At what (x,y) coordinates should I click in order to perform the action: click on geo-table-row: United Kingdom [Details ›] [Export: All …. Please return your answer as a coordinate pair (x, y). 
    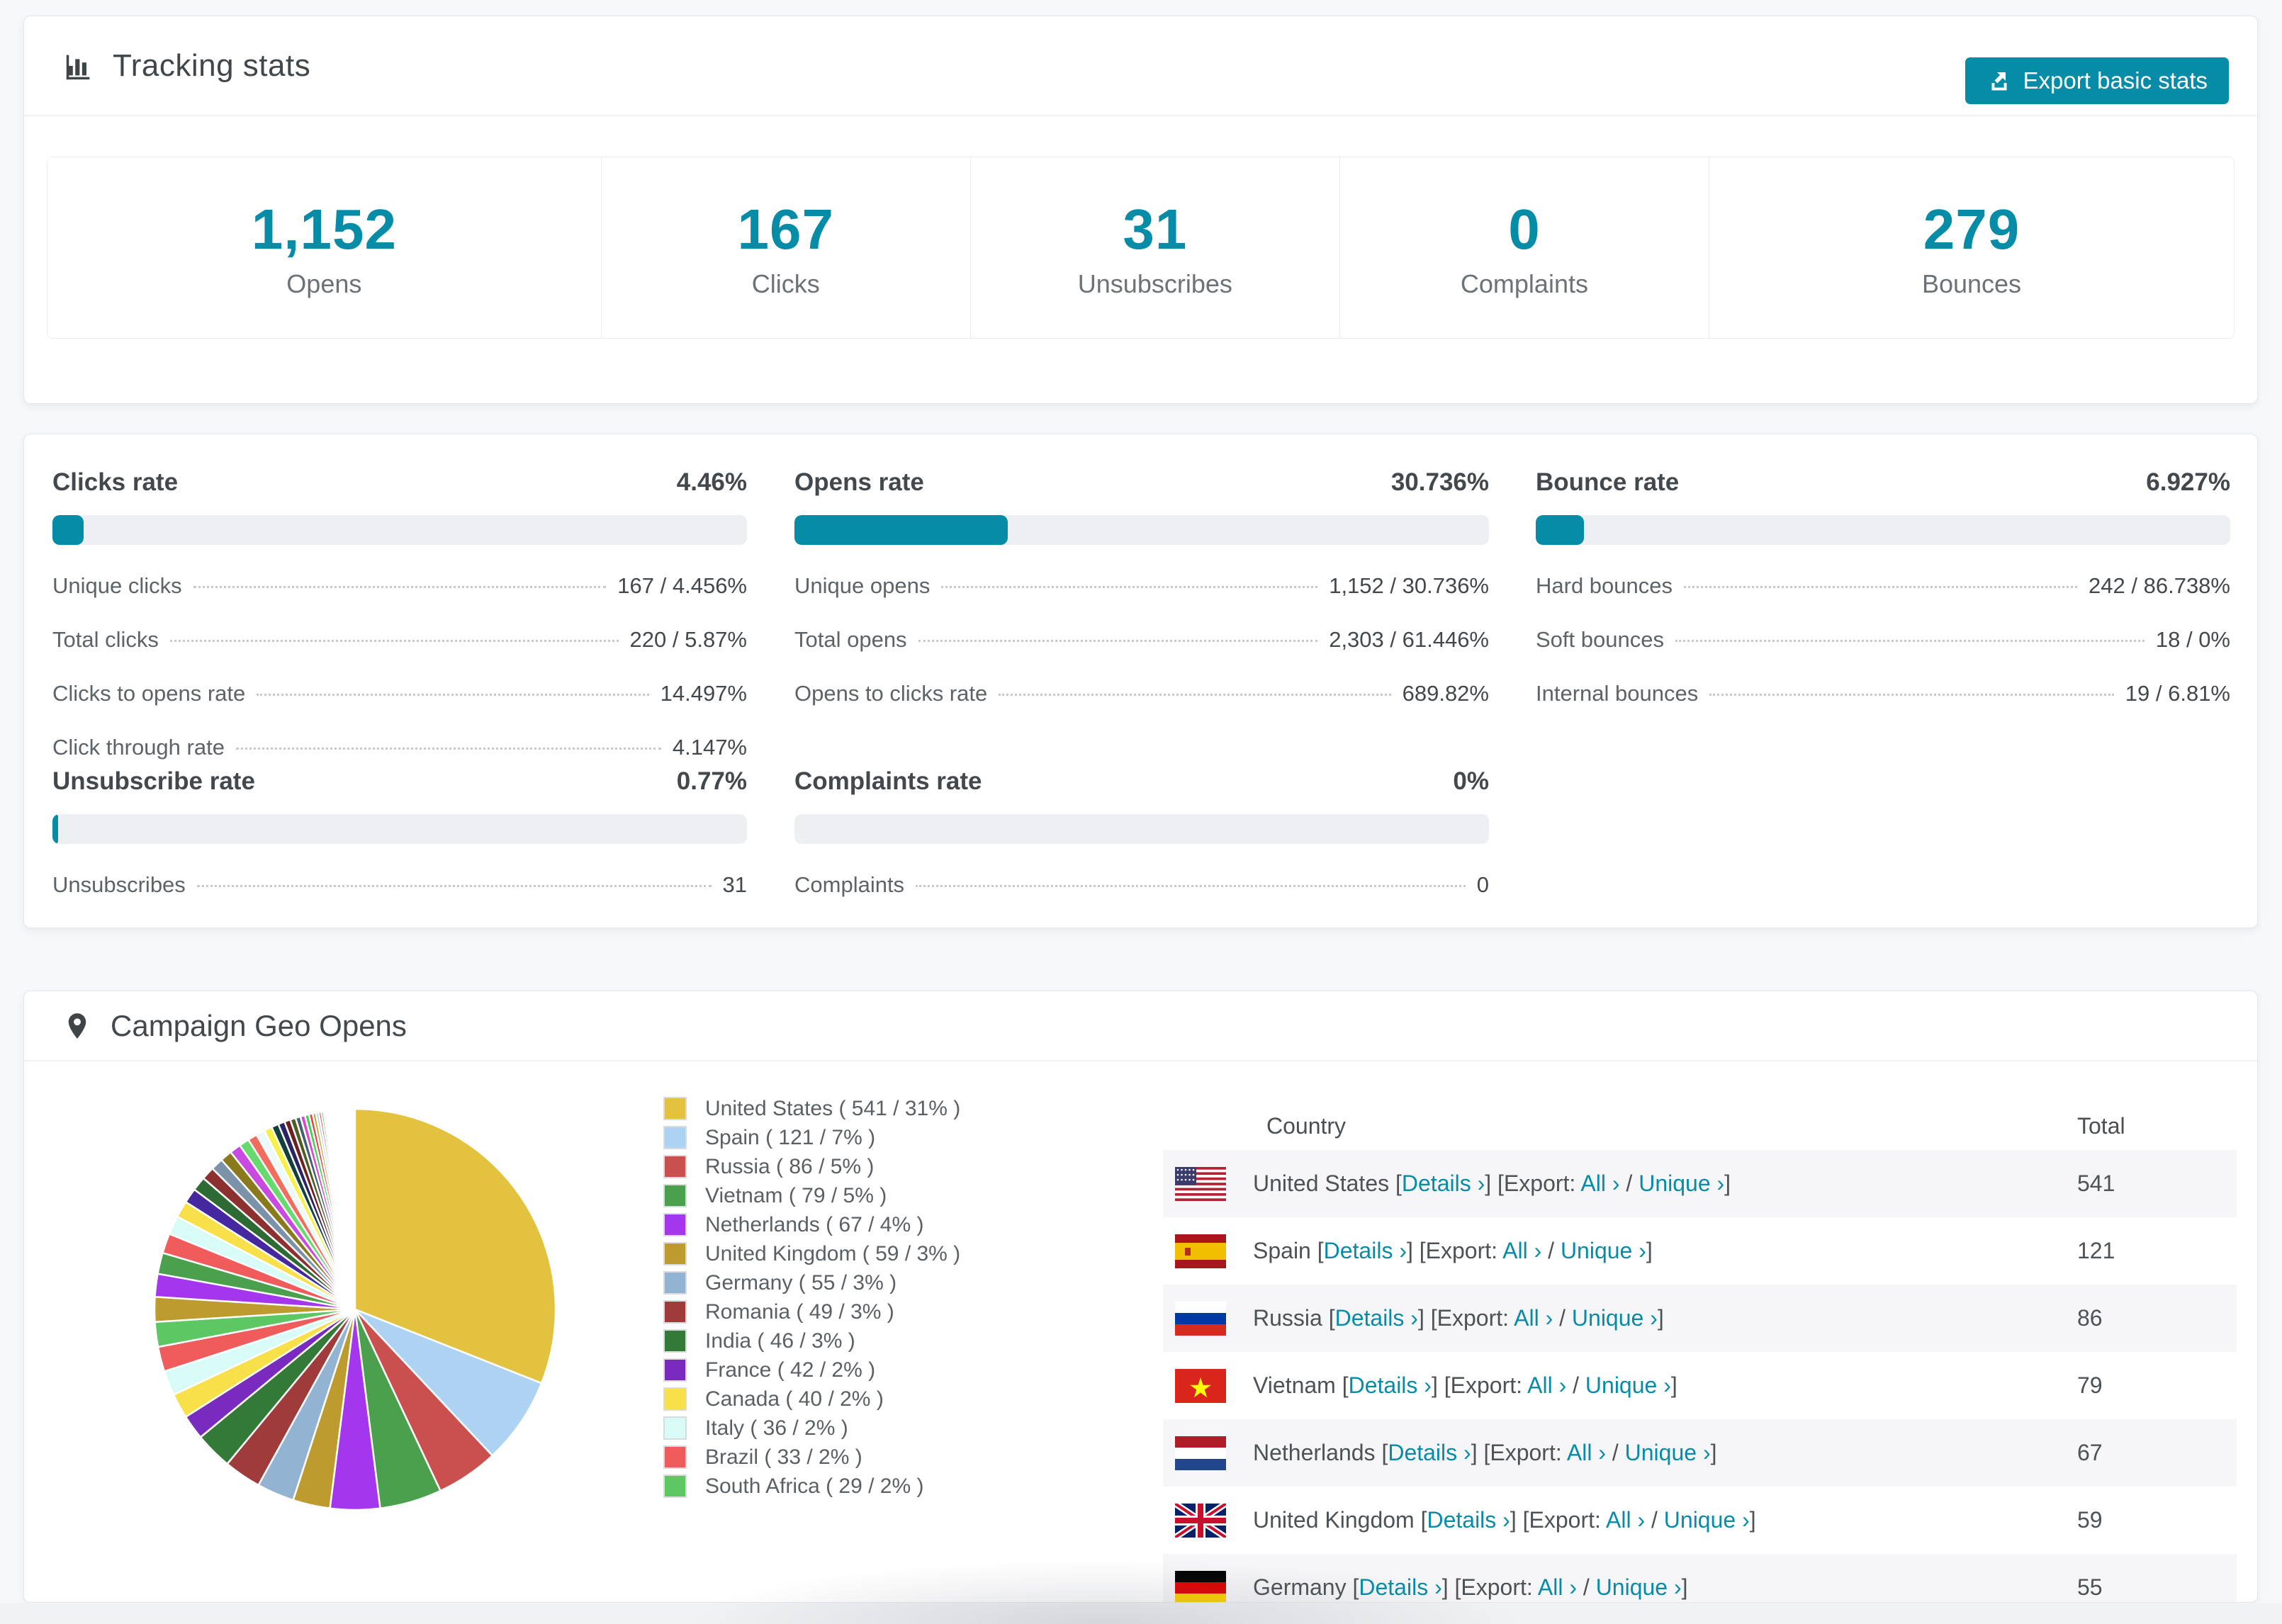
    Looking at the image, I should click on (1700, 1520).